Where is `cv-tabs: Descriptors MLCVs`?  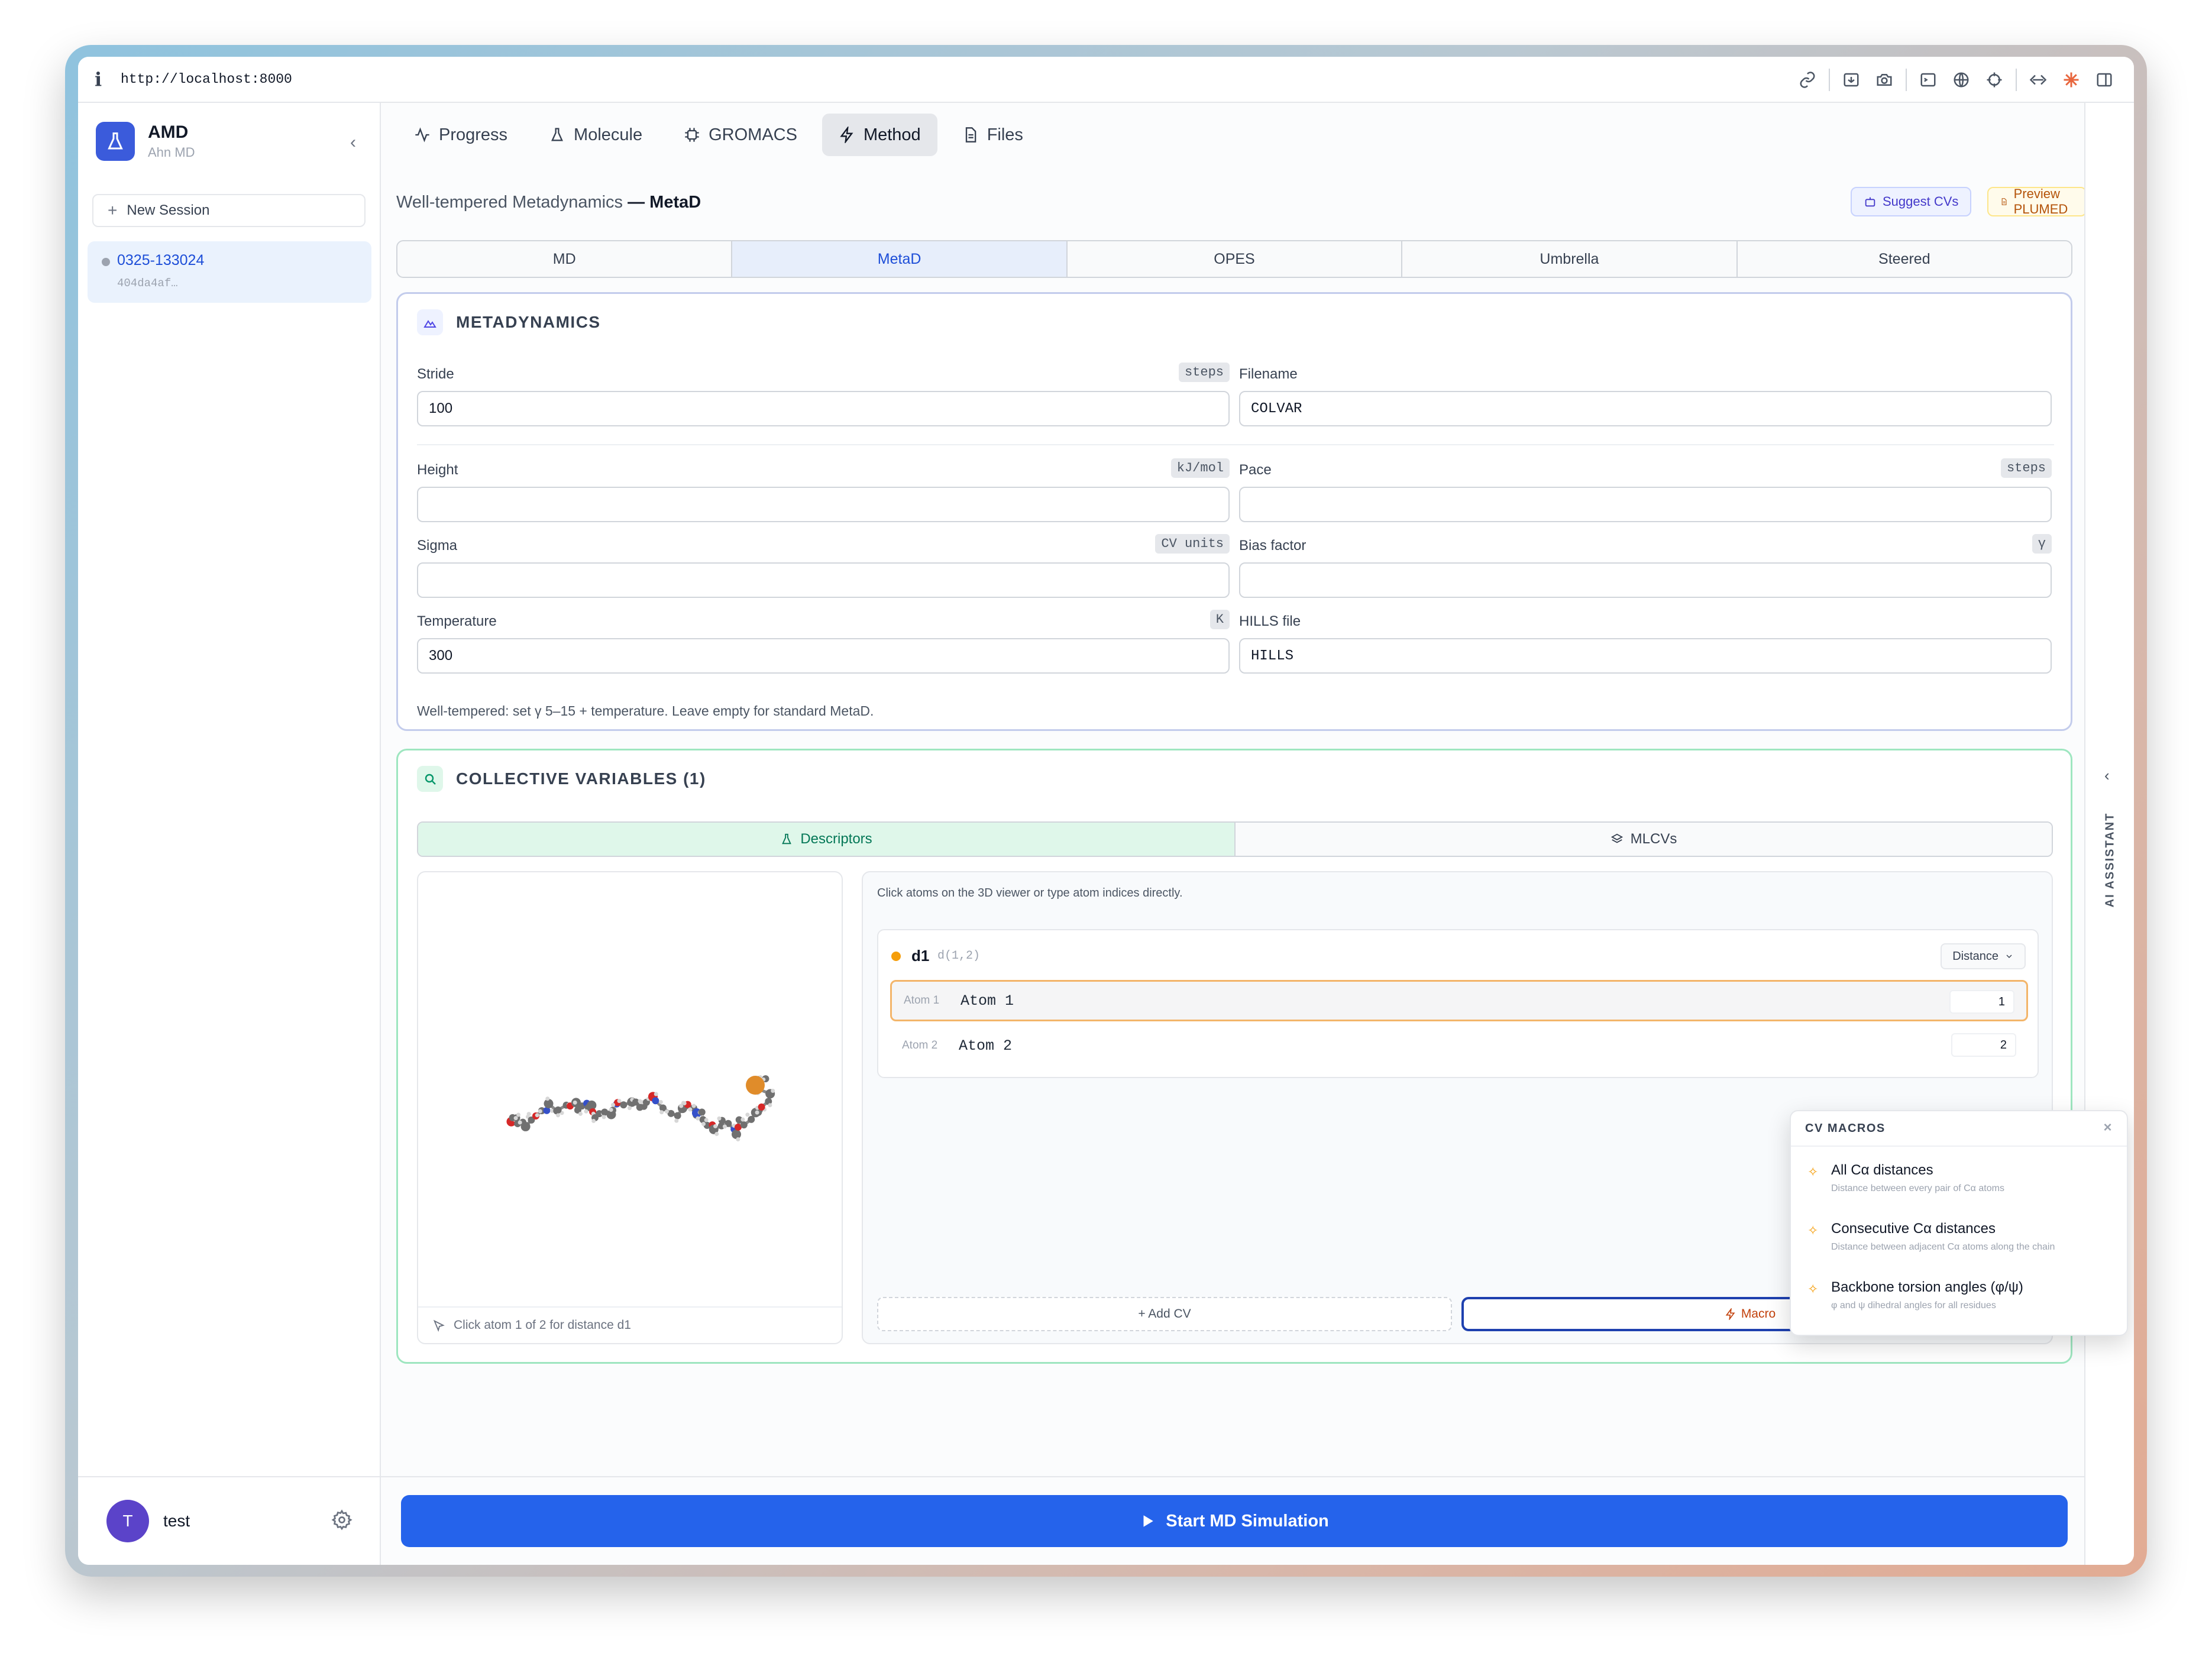 cv-tabs: Descriptors MLCVs is located at coordinates (1235, 839).